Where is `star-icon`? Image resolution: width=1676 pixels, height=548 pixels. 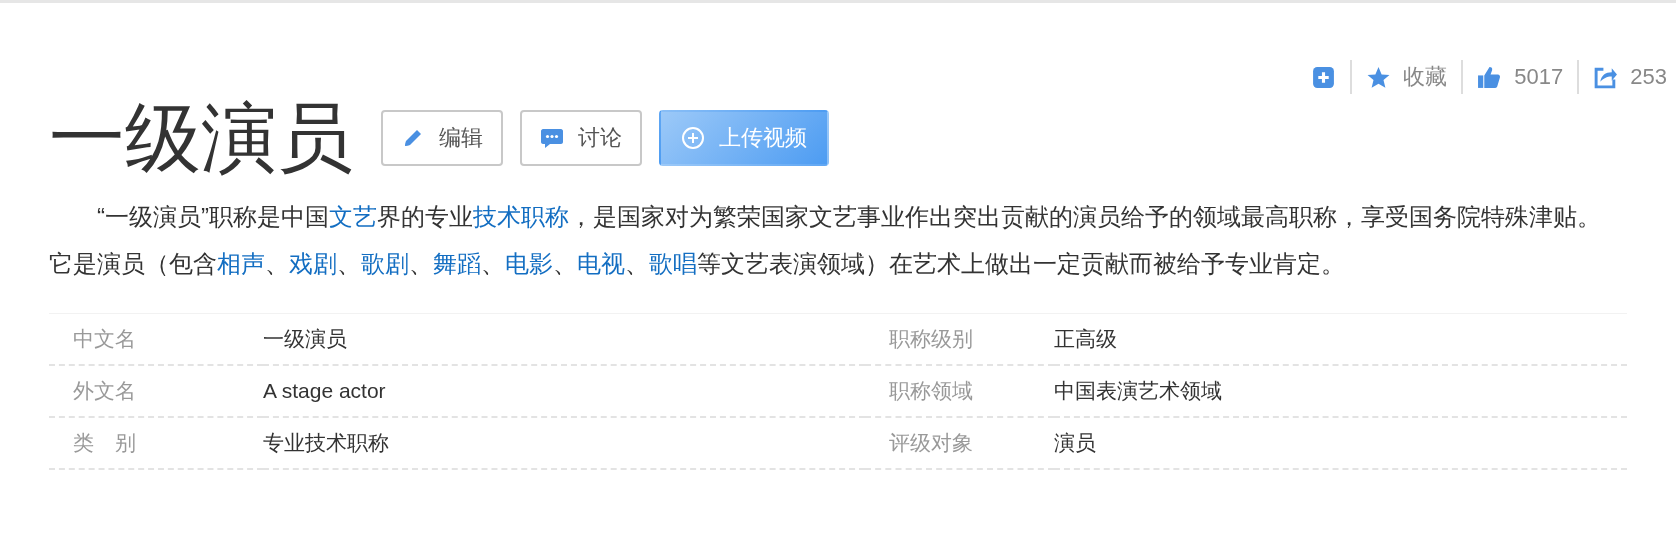
star-icon is located at coordinates (1379, 77).